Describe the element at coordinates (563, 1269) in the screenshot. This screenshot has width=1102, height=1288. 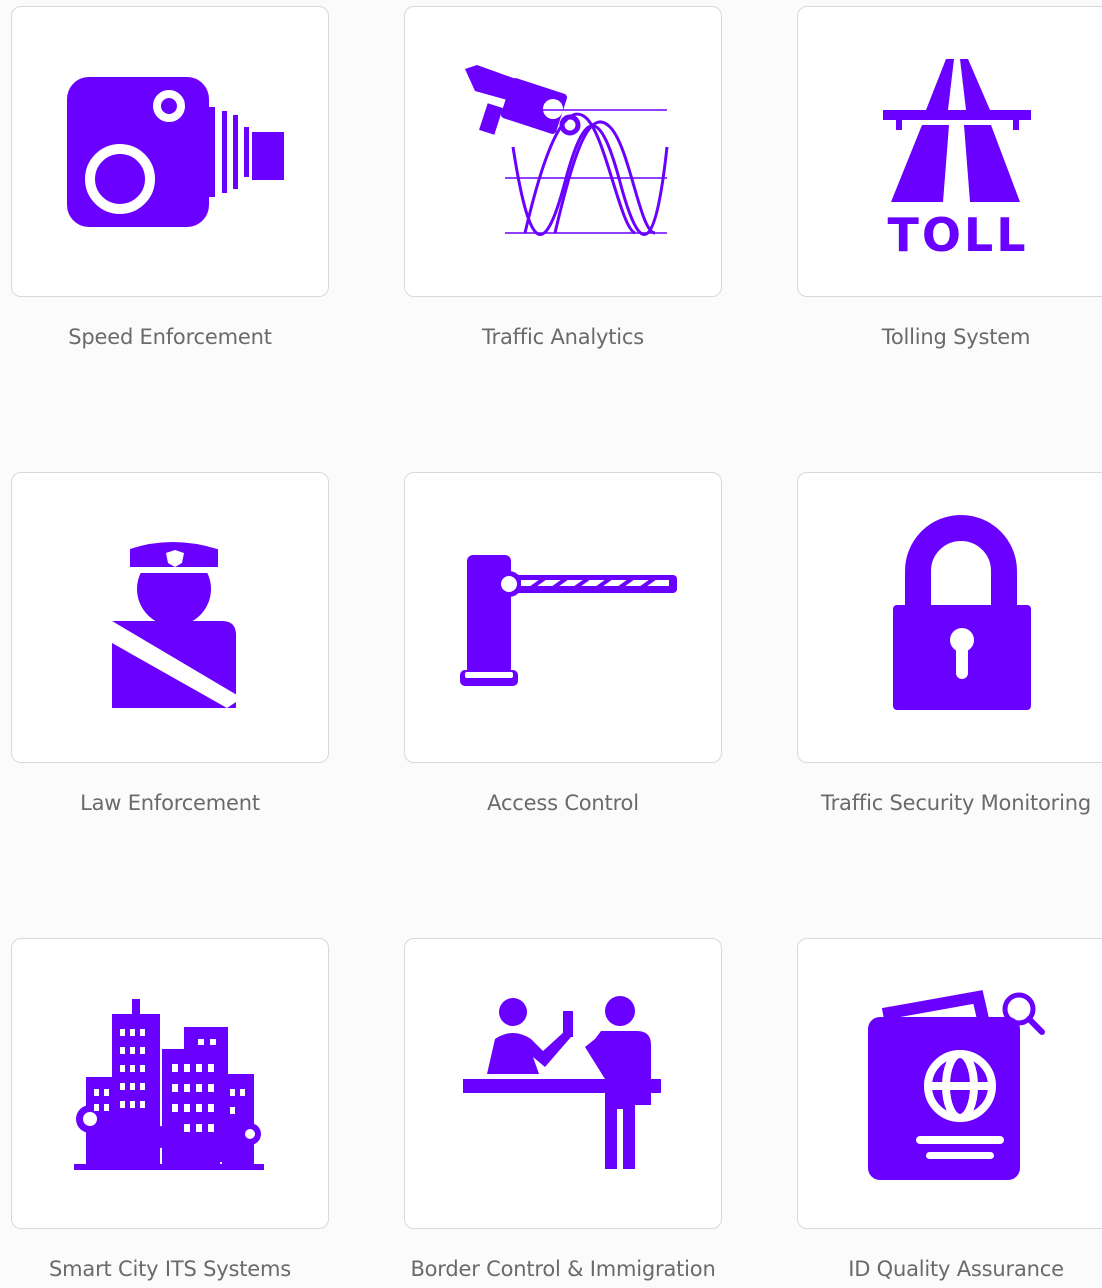
I see `label-border-control-immigration: Border Control & Immigration` at that location.